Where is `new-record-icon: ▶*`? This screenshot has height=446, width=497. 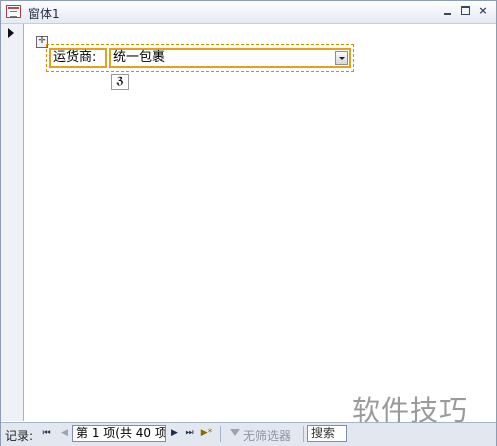
new-record-icon: ▶* is located at coordinates (206, 433).